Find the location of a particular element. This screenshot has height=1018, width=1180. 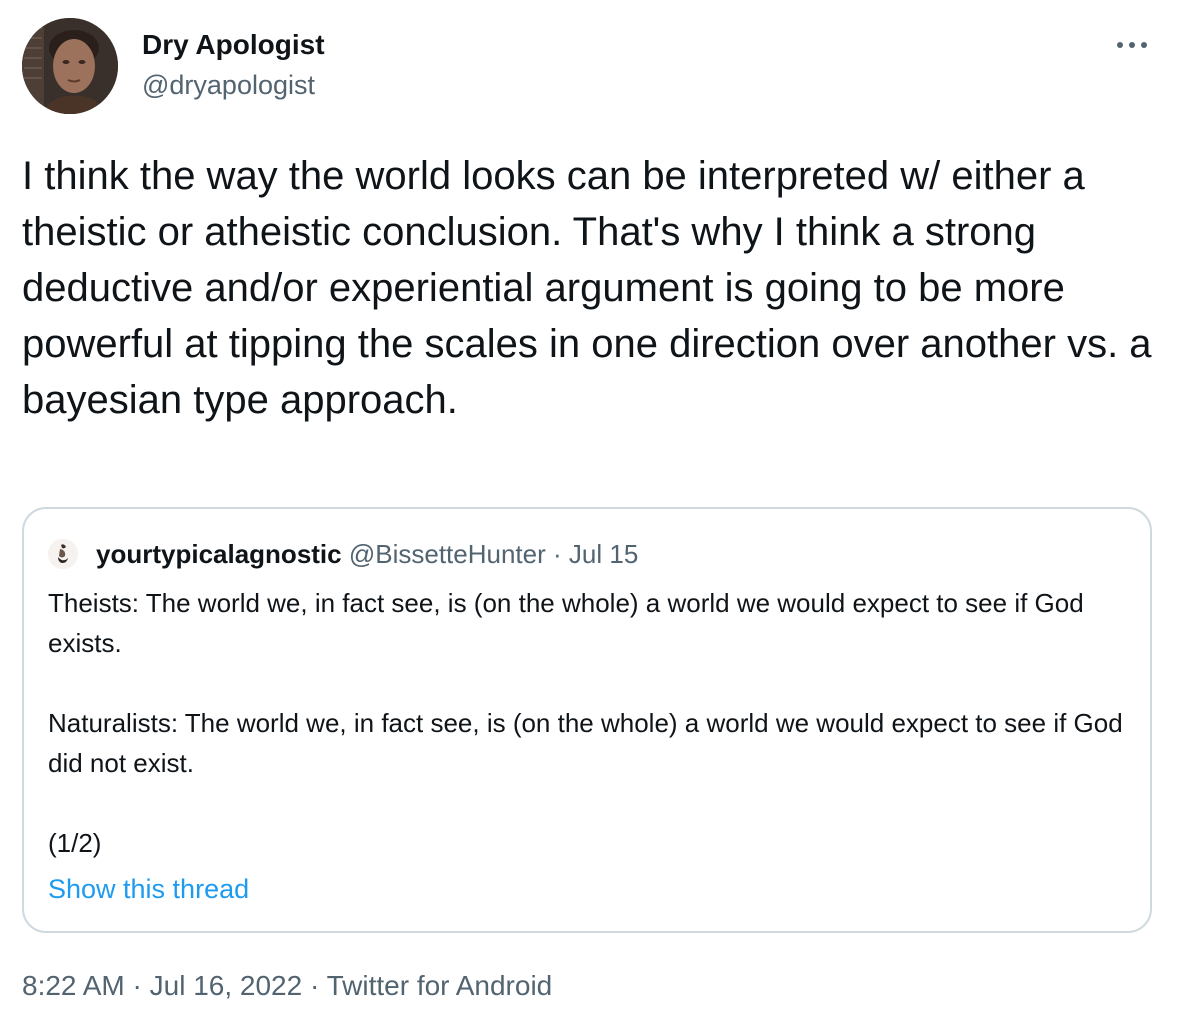

author-handle: @dryapologist is located at coordinates (228, 85).